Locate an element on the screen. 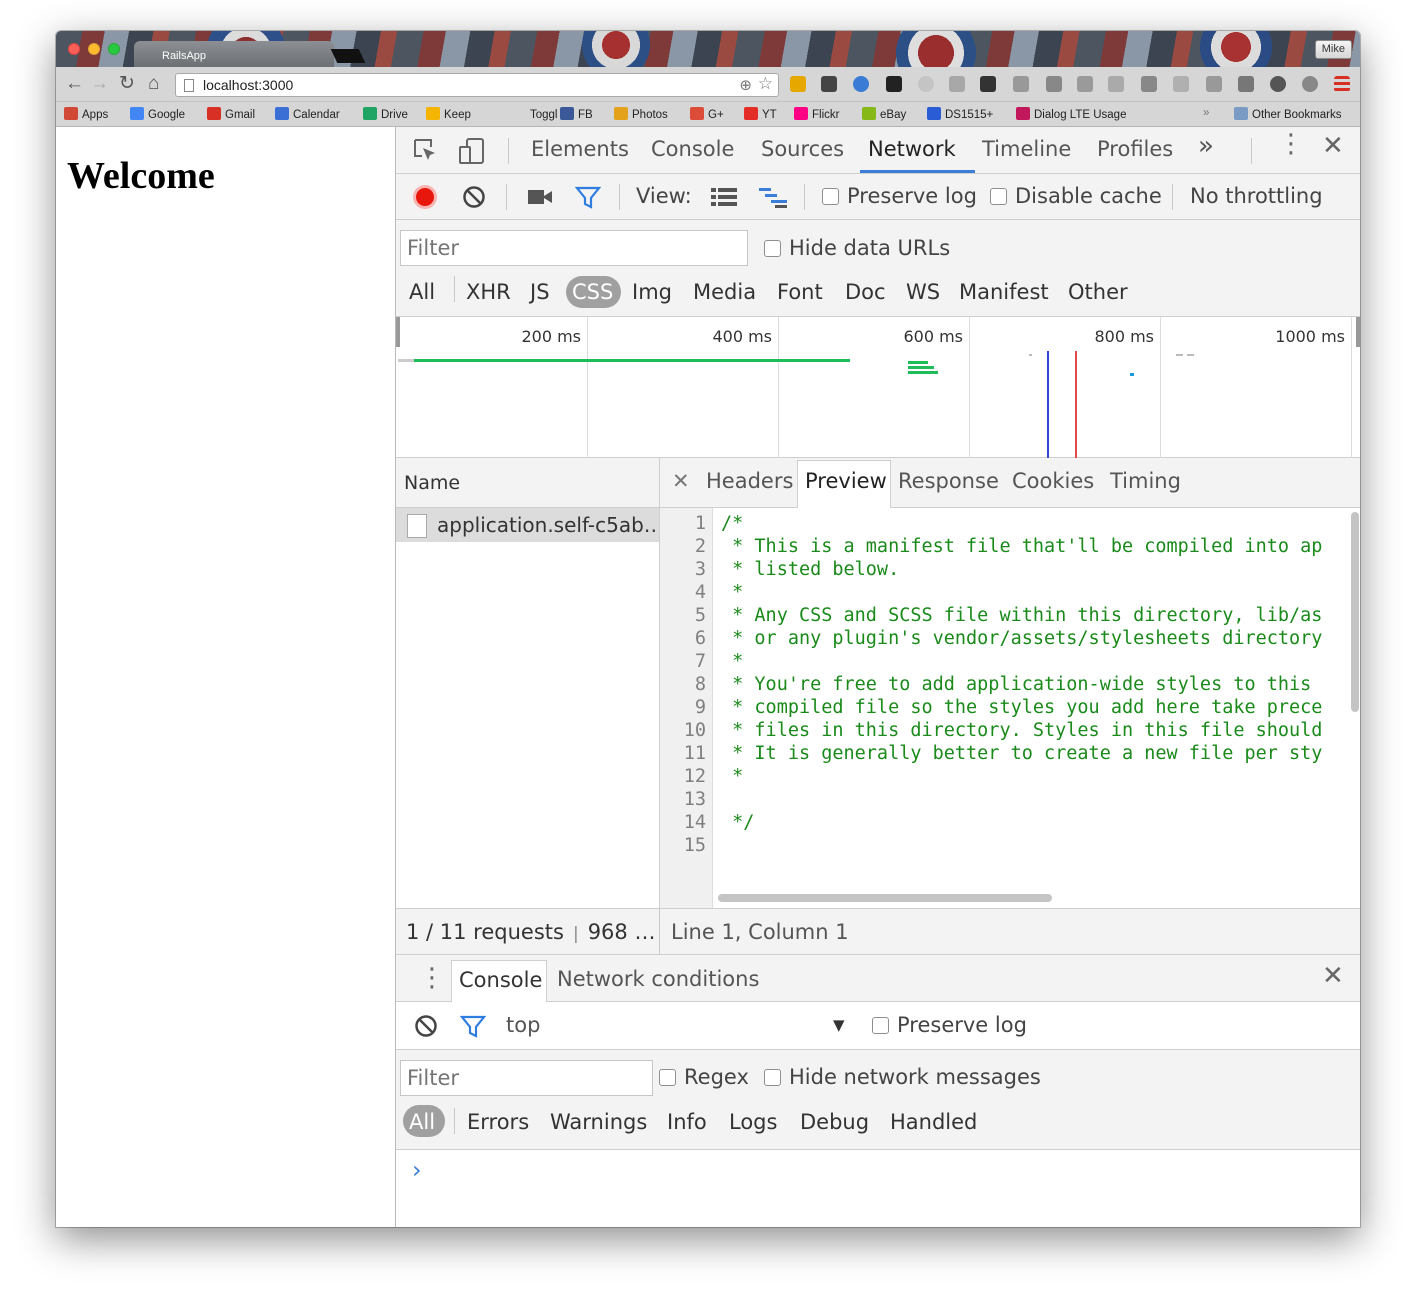 Image resolution: width=1416 pixels, height=1307 pixels. chevron-down-icon: ▼ is located at coordinates (839, 1025).